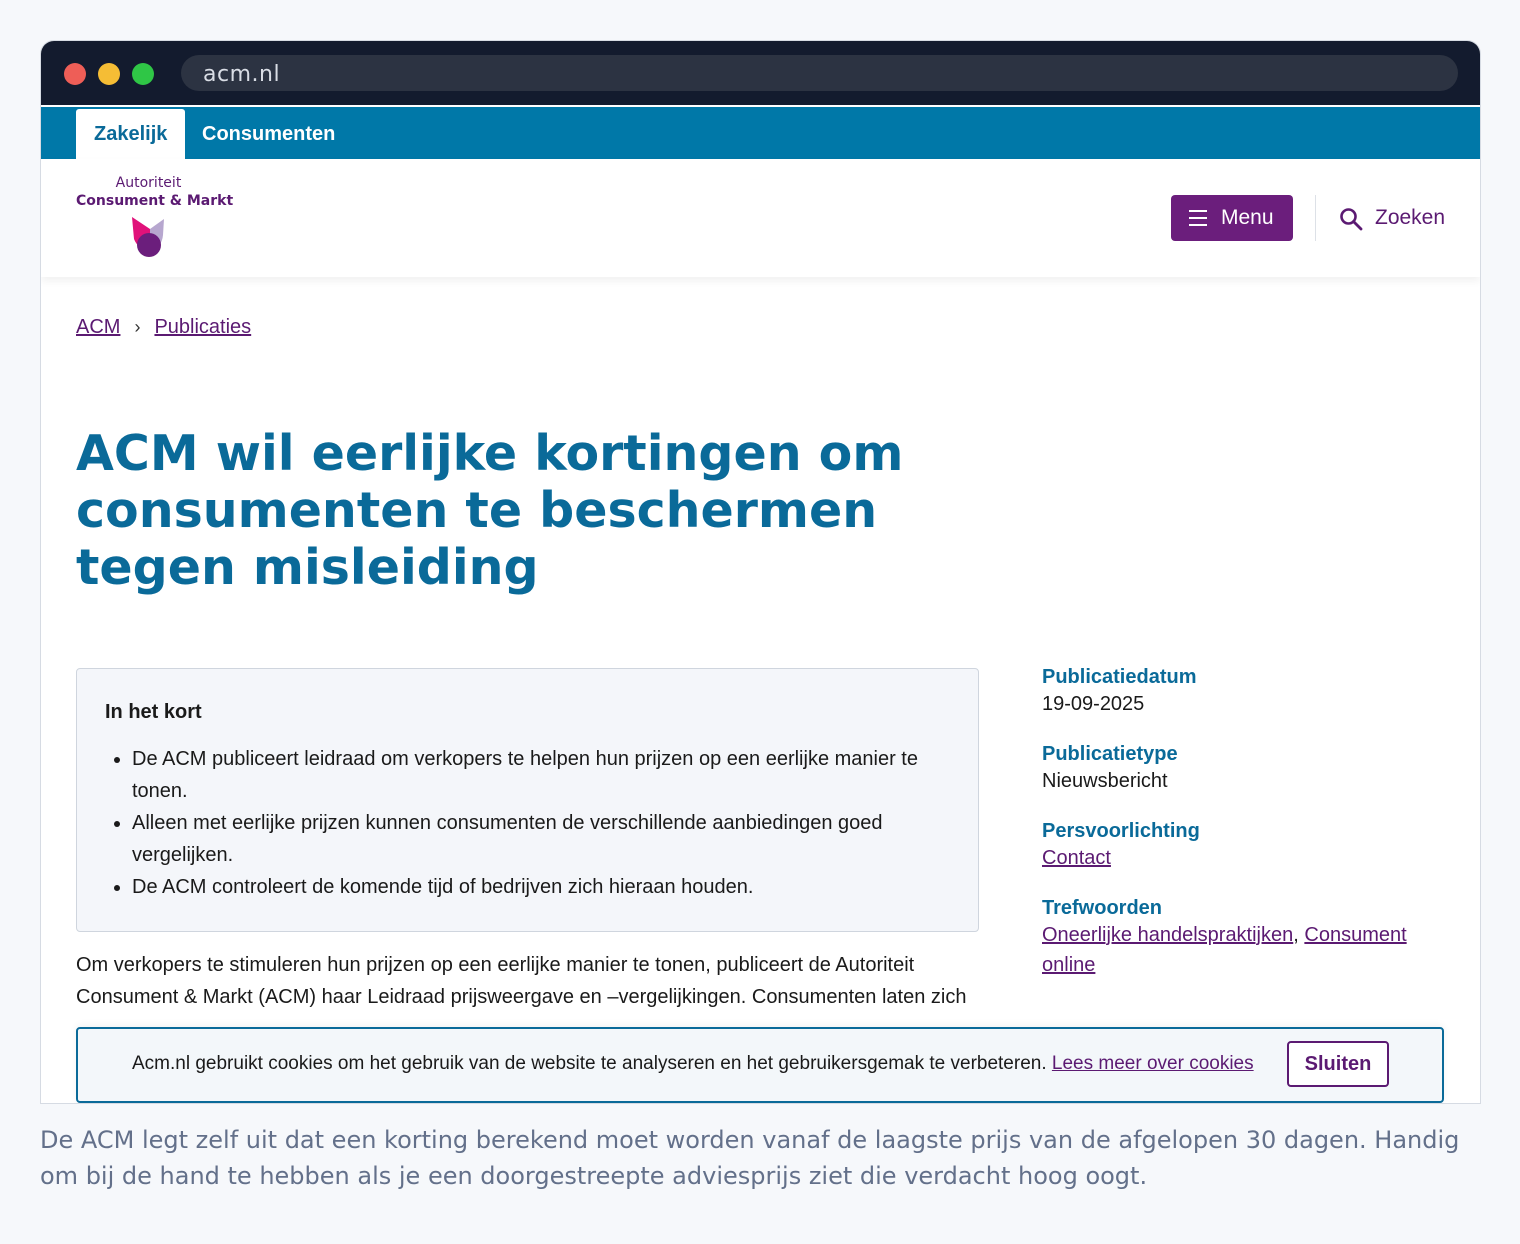  Describe the element at coordinates (75, 74) in the screenshot. I see `close-window-button` at that location.